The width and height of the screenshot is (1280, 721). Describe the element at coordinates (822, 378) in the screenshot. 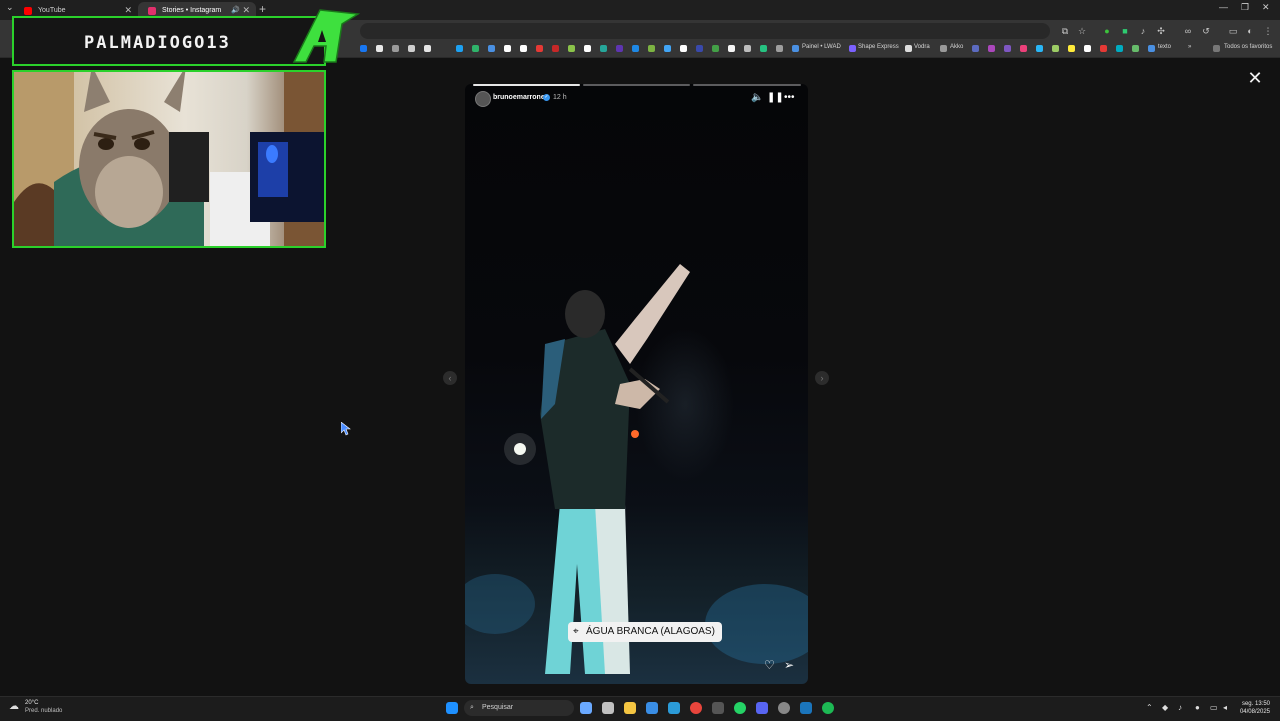

I see `chevron-right-icon: ›` at that location.